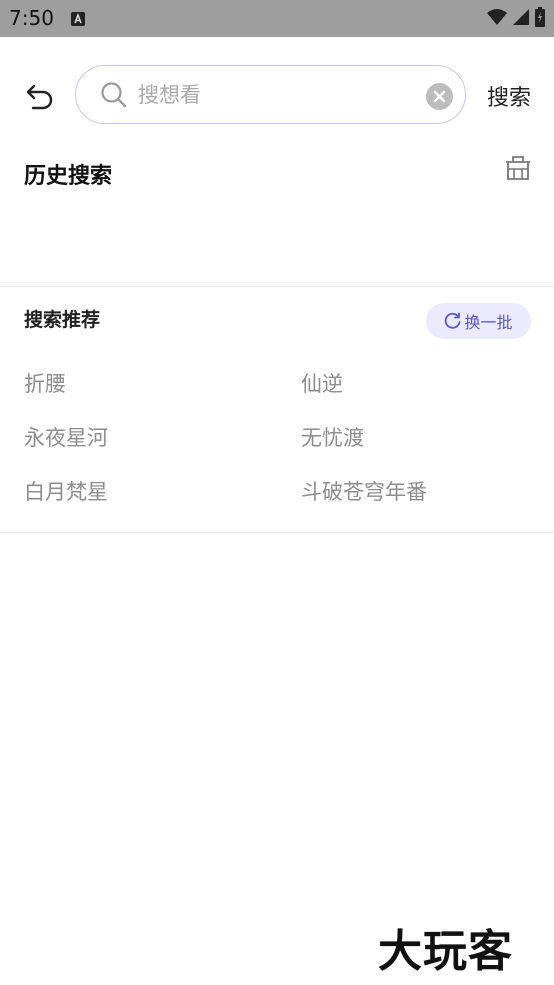  What do you see at coordinates (114, 97) in the screenshot?
I see `search-icon` at bounding box center [114, 97].